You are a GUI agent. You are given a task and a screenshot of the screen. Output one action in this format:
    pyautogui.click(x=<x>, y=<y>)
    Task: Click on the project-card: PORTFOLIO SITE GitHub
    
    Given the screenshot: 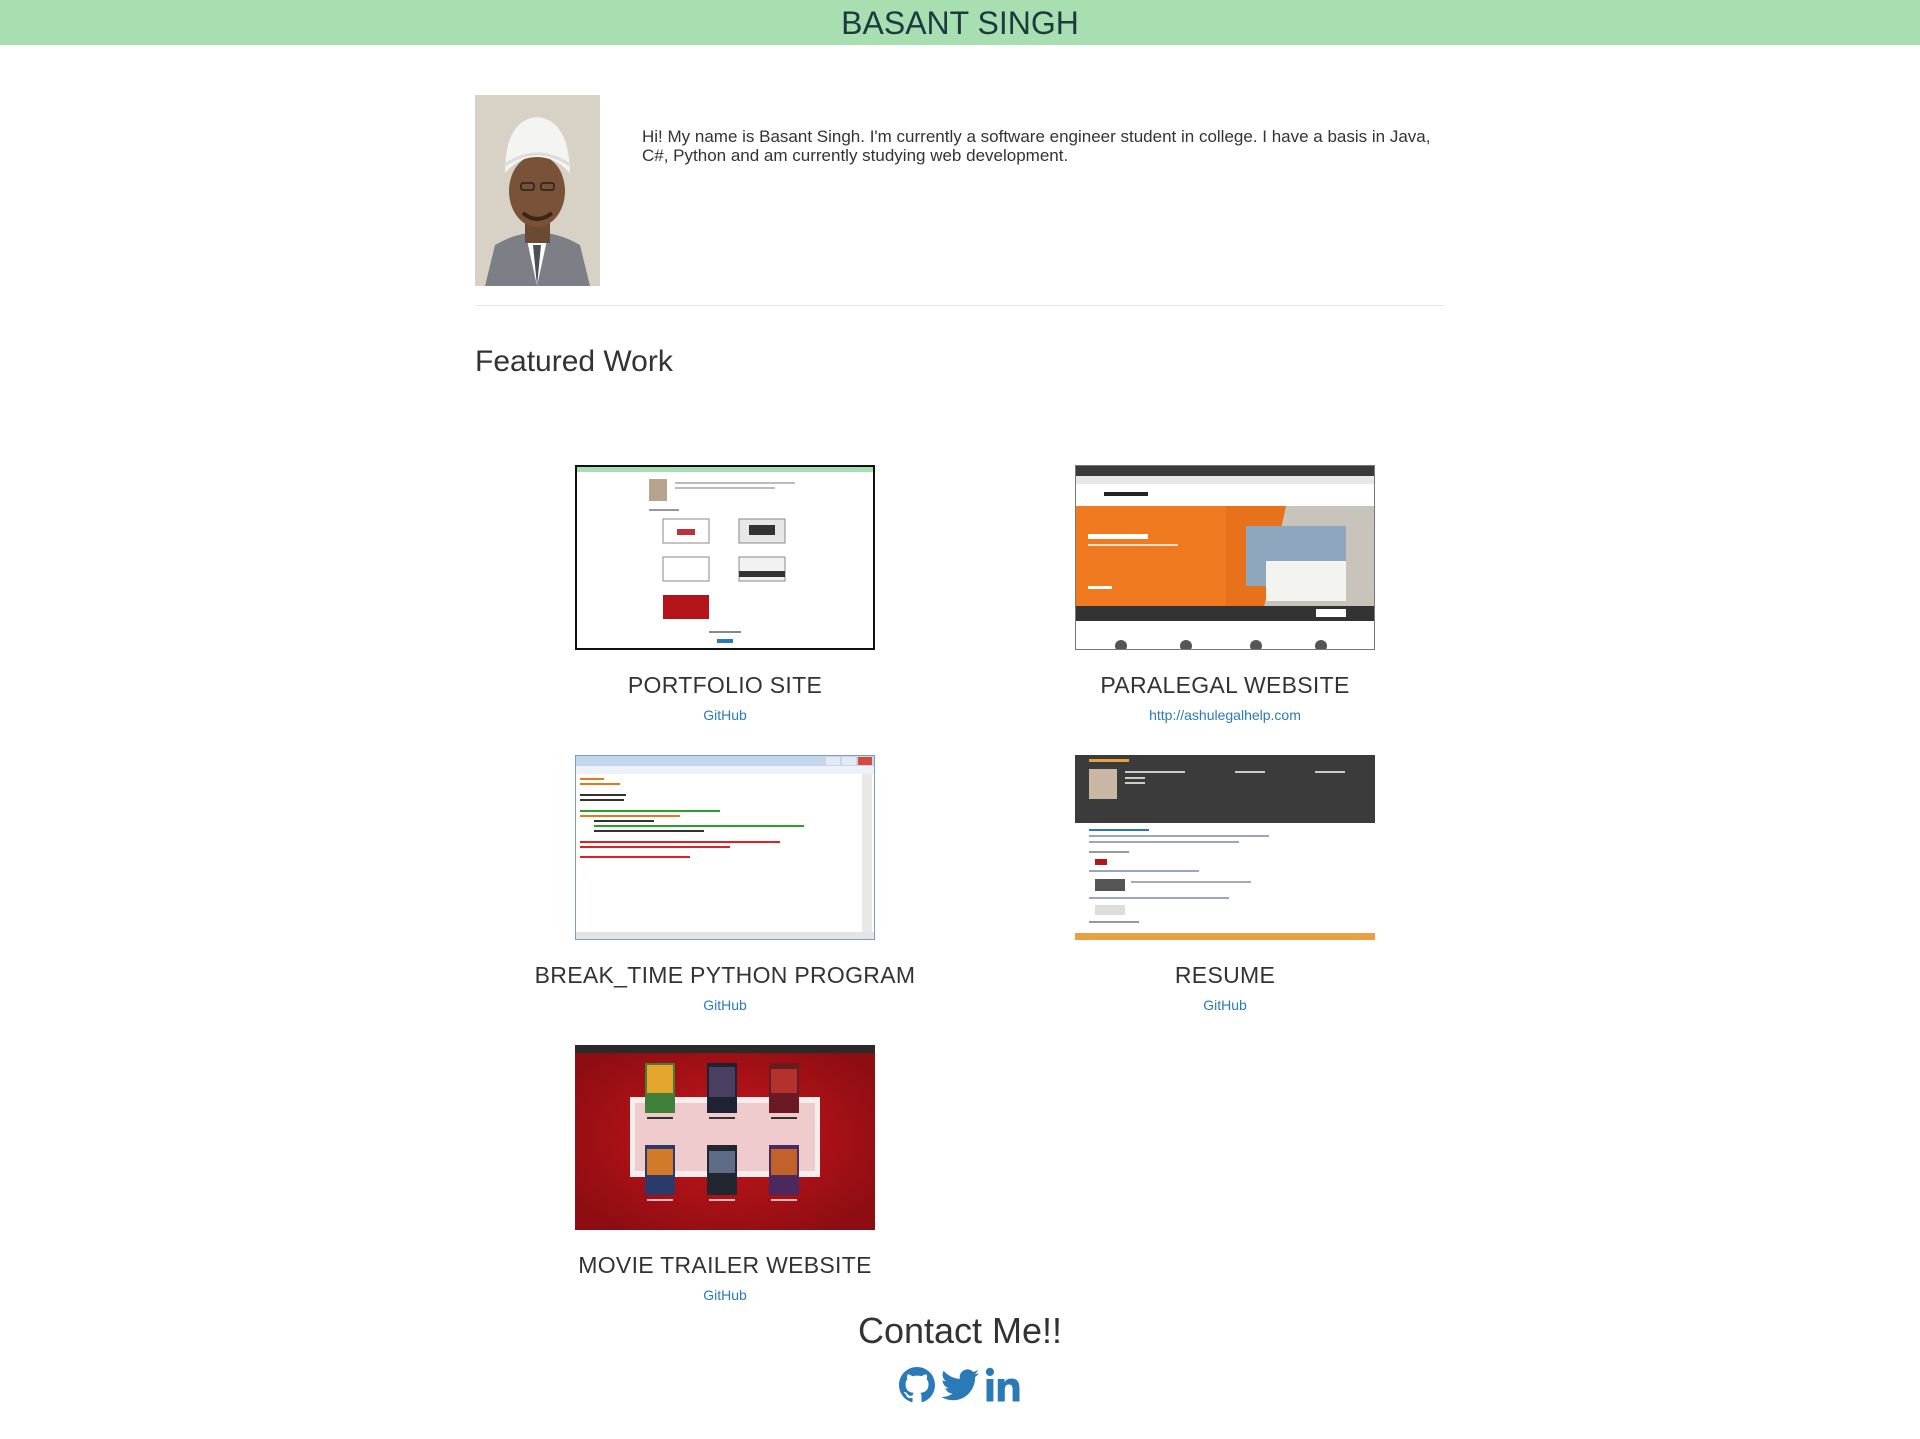 What is the action you would take?
    pyautogui.click(x=725, y=594)
    